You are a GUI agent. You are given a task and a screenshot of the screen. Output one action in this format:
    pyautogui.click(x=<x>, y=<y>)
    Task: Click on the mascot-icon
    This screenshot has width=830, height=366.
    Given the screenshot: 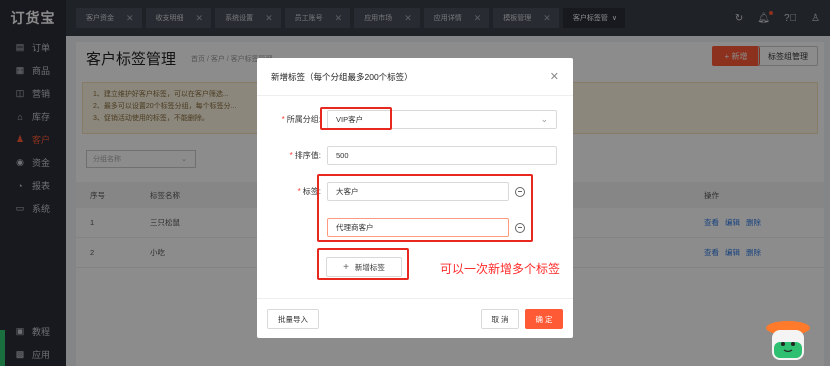 What is the action you would take?
    pyautogui.click(x=788, y=340)
    